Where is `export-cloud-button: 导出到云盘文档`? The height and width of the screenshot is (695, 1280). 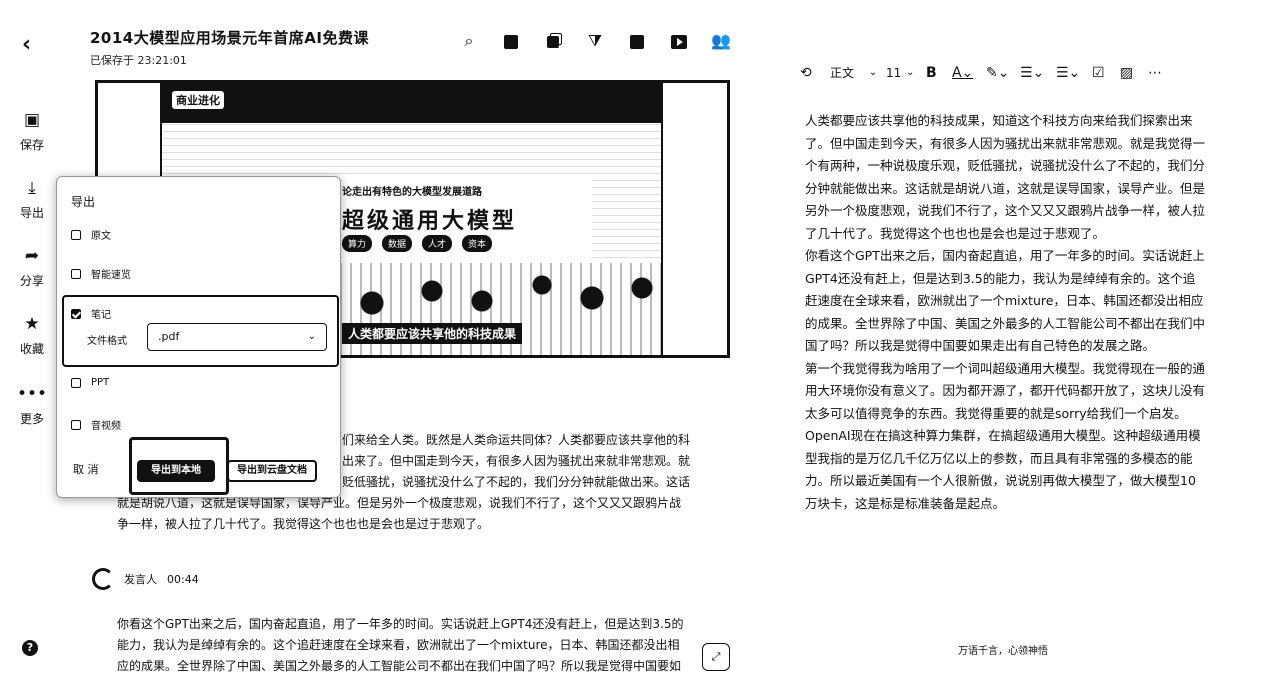
export-cloud-button: 导出到云盘文档 is located at coordinates (272, 471).